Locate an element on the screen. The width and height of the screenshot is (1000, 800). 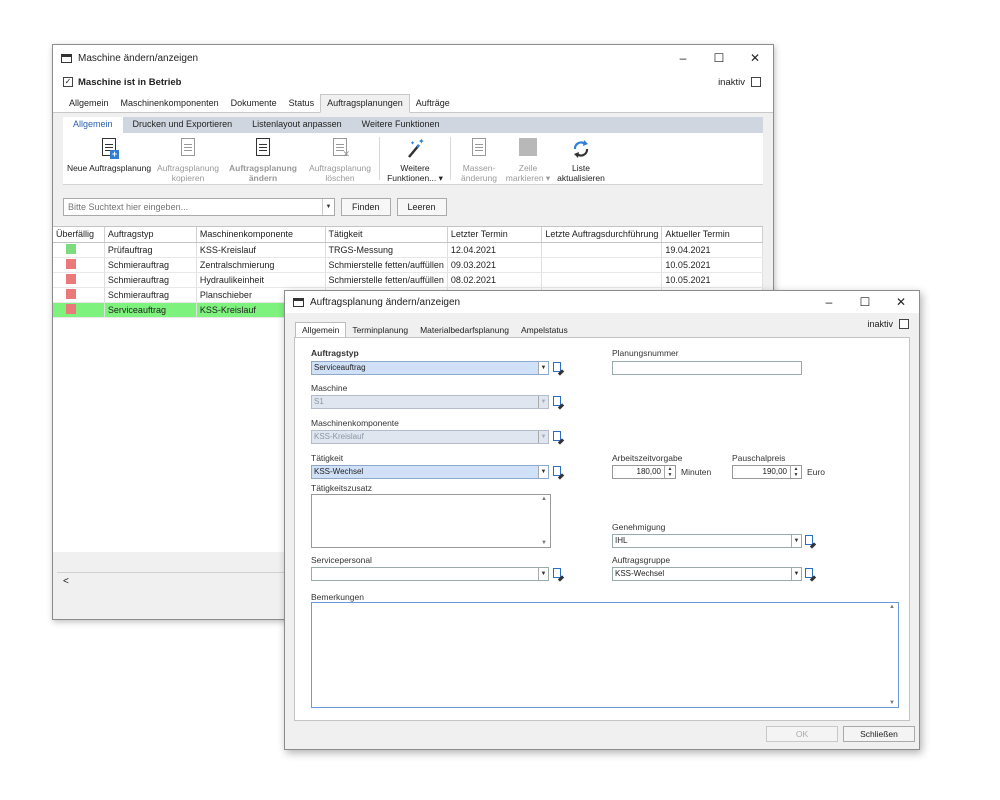
copy-plan-button: Auftragsplanung kopieren is located at coordinates (188, 158).